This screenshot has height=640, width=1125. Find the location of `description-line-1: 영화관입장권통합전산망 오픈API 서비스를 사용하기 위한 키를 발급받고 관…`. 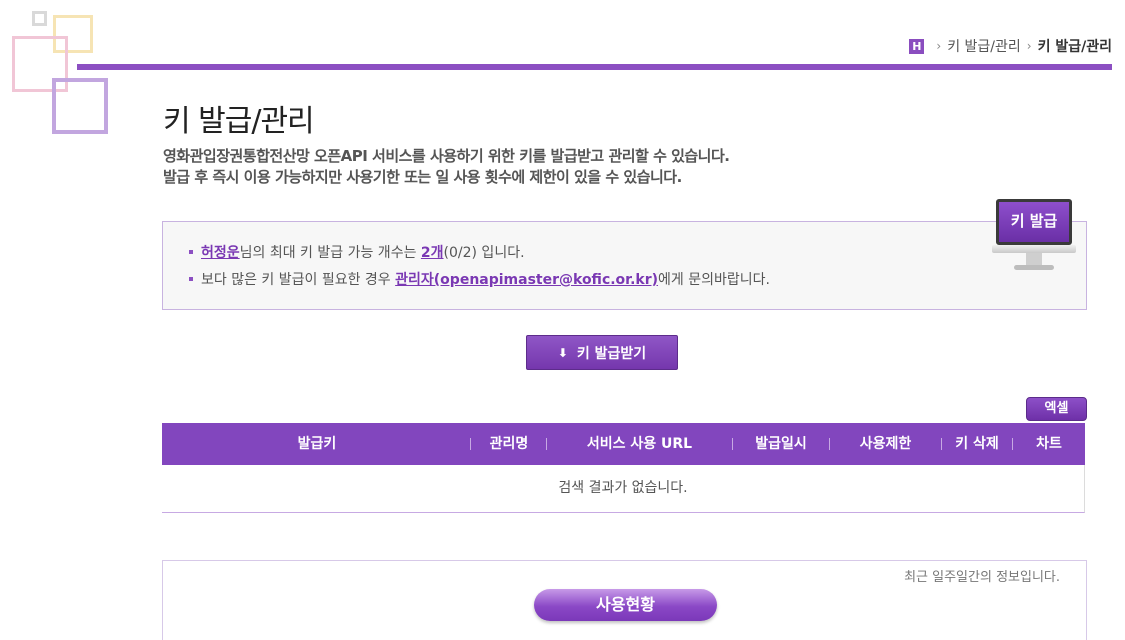

description-line-1: 영화관입장권통합전산망 오픈API 서비스를 사용하기 위한 키를 발급받고 관… is located at coordinates (446, 156).